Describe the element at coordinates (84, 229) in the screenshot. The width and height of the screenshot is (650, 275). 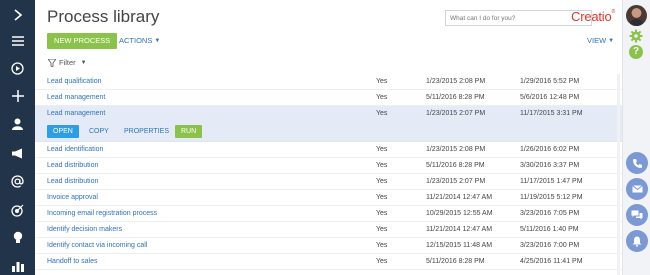
I see `process-name: Identify decision makers` at that location.